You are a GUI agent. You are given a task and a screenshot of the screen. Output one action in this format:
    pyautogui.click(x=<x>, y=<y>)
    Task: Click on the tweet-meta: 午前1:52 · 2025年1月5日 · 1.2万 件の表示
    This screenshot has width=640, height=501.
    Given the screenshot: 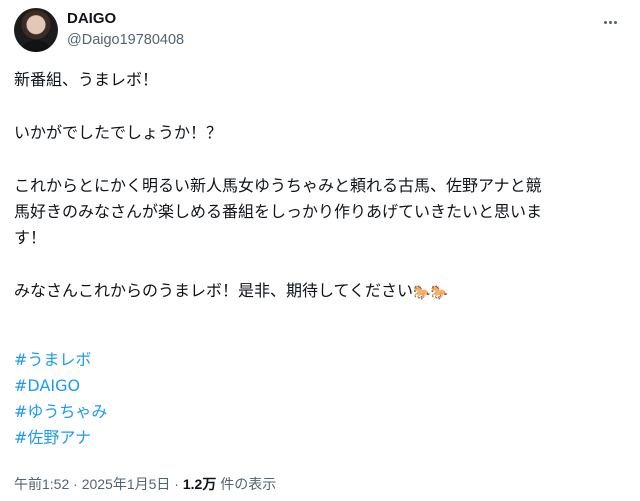 What is the action you would take?
    pyautogui.click(x=145, y=484)
    